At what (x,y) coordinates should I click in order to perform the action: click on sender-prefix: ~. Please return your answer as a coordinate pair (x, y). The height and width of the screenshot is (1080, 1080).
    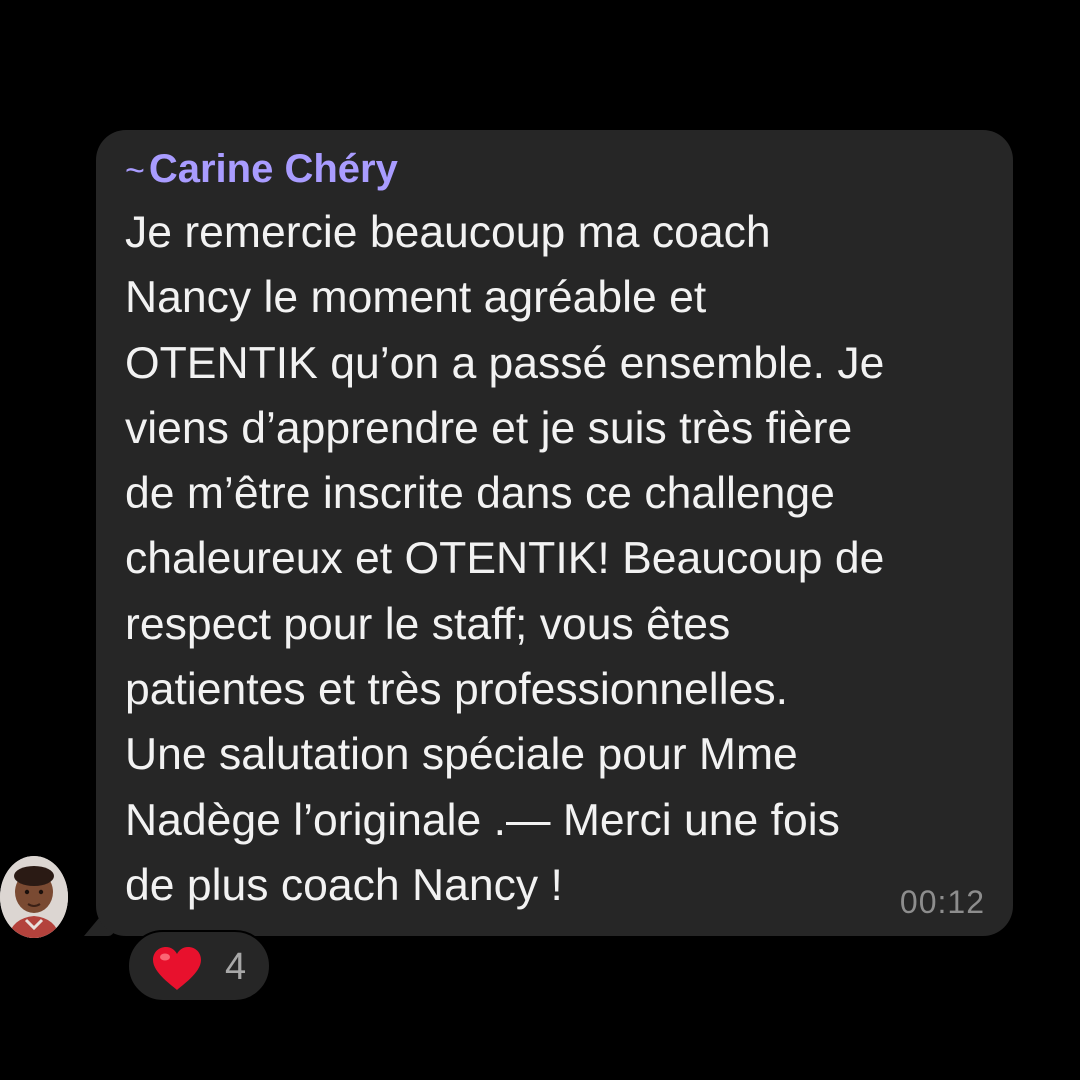
    Looking at the image, I should click on (135, 171).